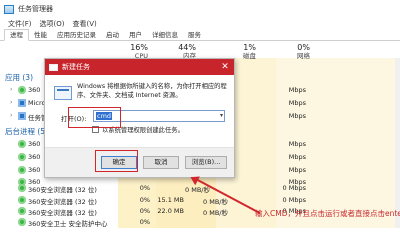 The image size is (400, 240). What do you see at coordinates (84, 24) in the screenshot?
I see `menu-view: 查看(V)` at bounding box center [84, 24].